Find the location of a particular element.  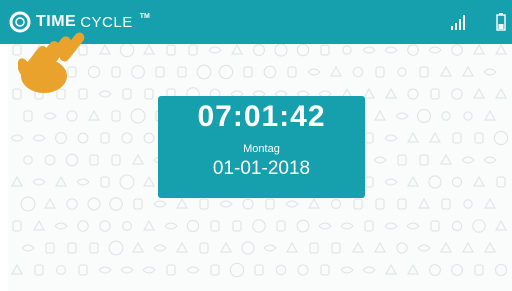

battery-icon is located at coordinates (501, 22).